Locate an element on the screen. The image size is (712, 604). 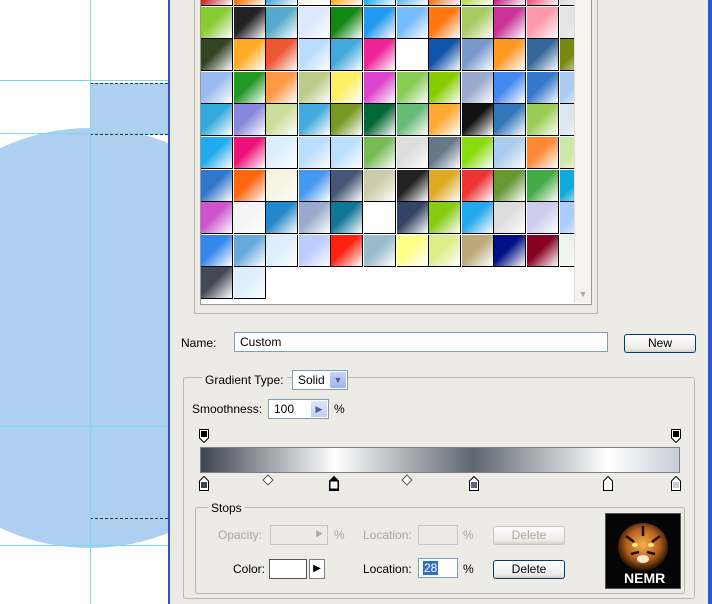
color-menu-arrow-icon: ▶ is located at coordinates (317, 569).